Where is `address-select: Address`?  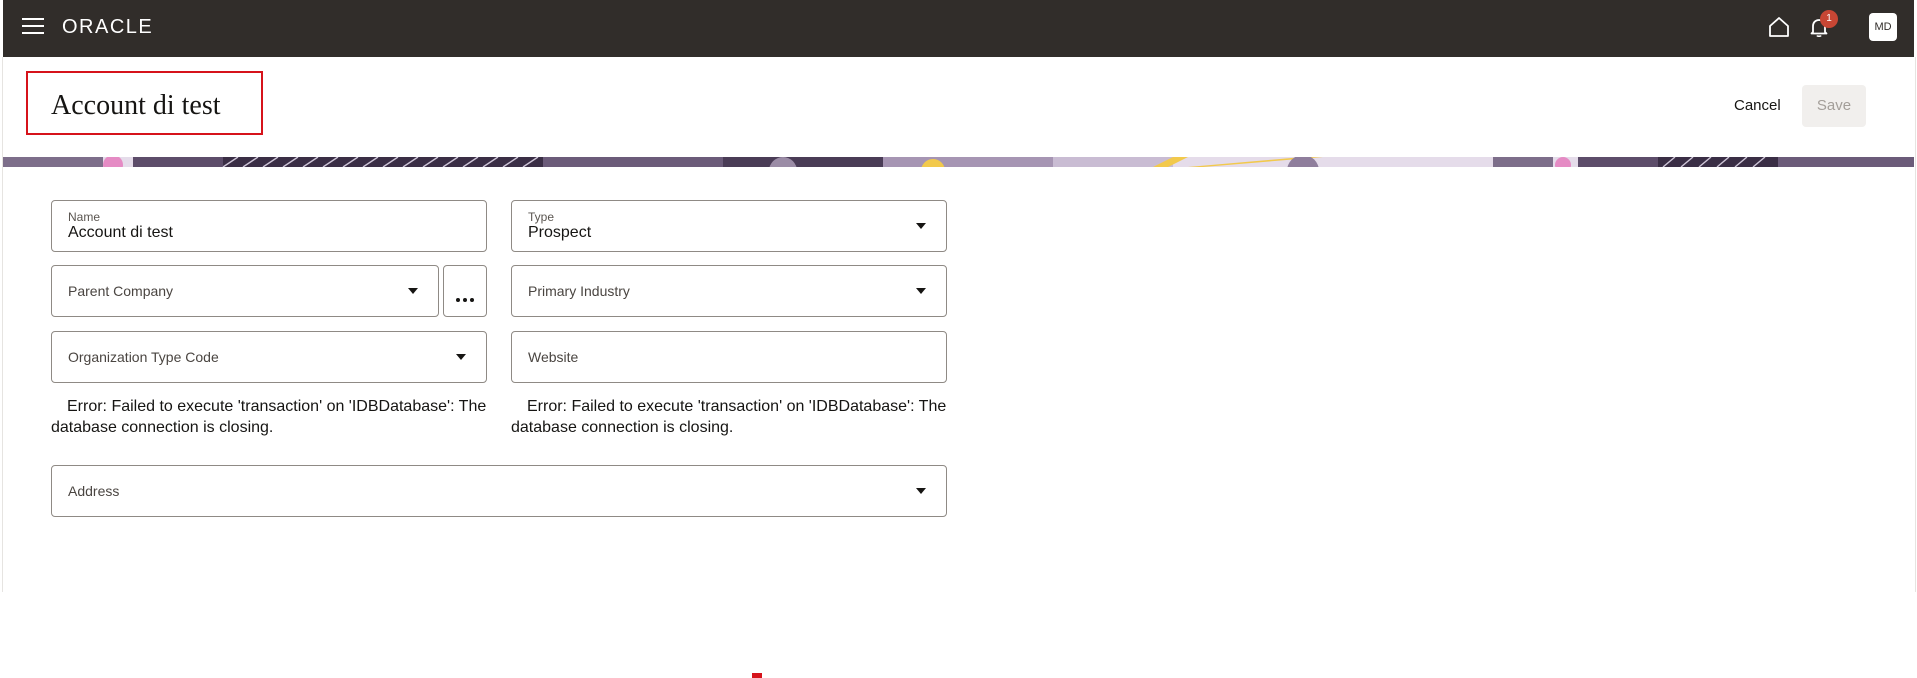 address-select: Address is located at coordinates (499, 491).